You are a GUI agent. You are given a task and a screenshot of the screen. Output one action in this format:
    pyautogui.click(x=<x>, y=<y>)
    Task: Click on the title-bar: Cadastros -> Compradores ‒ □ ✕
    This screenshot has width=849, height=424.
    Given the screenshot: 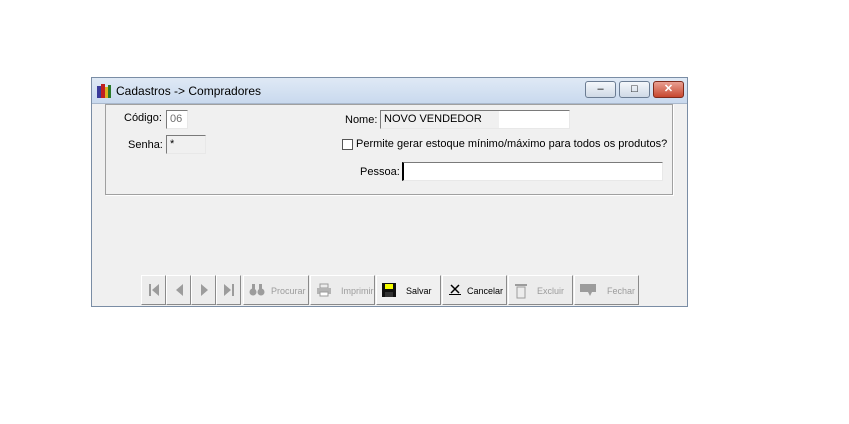 What is the action you would take?
    pyautogui.click(x=389, y=91)
    